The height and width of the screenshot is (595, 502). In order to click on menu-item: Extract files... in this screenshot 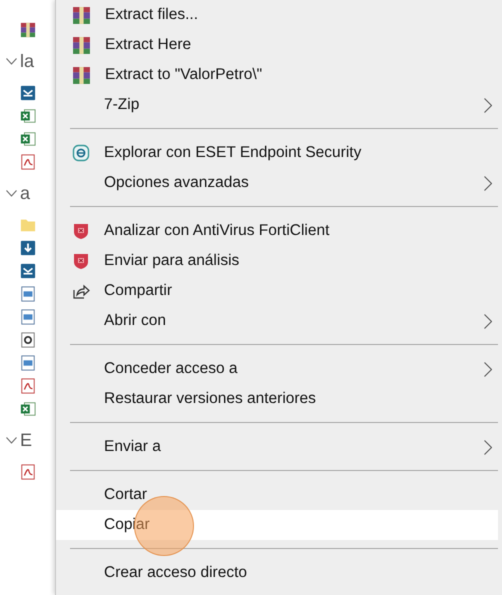, I will do `click(277, 15)`.